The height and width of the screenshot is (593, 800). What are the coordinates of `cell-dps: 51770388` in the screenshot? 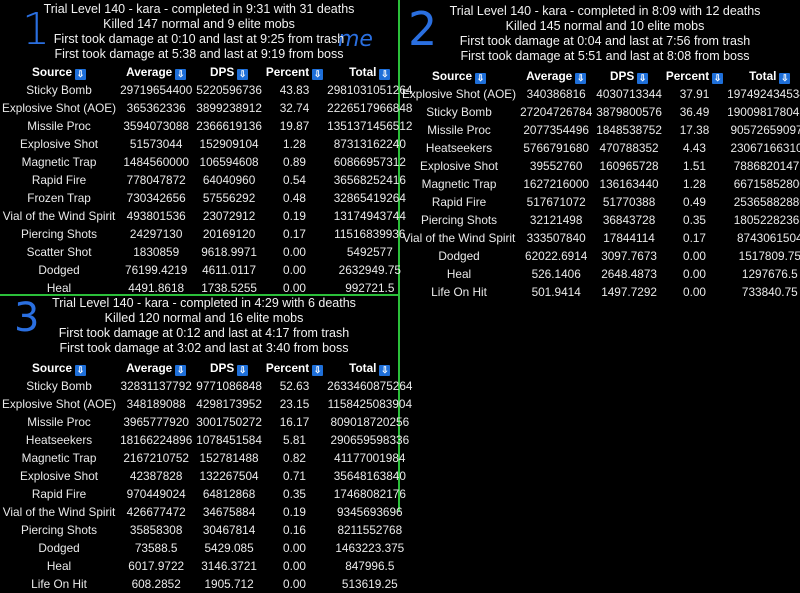 It's located at (629, 202).